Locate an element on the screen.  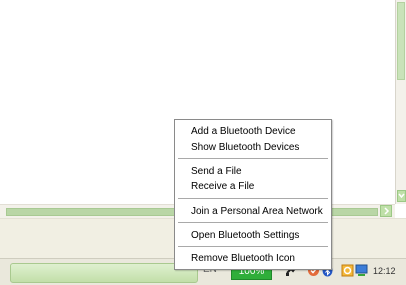
menu-item-send-file: Send a File is located at coordinates (216, 171).